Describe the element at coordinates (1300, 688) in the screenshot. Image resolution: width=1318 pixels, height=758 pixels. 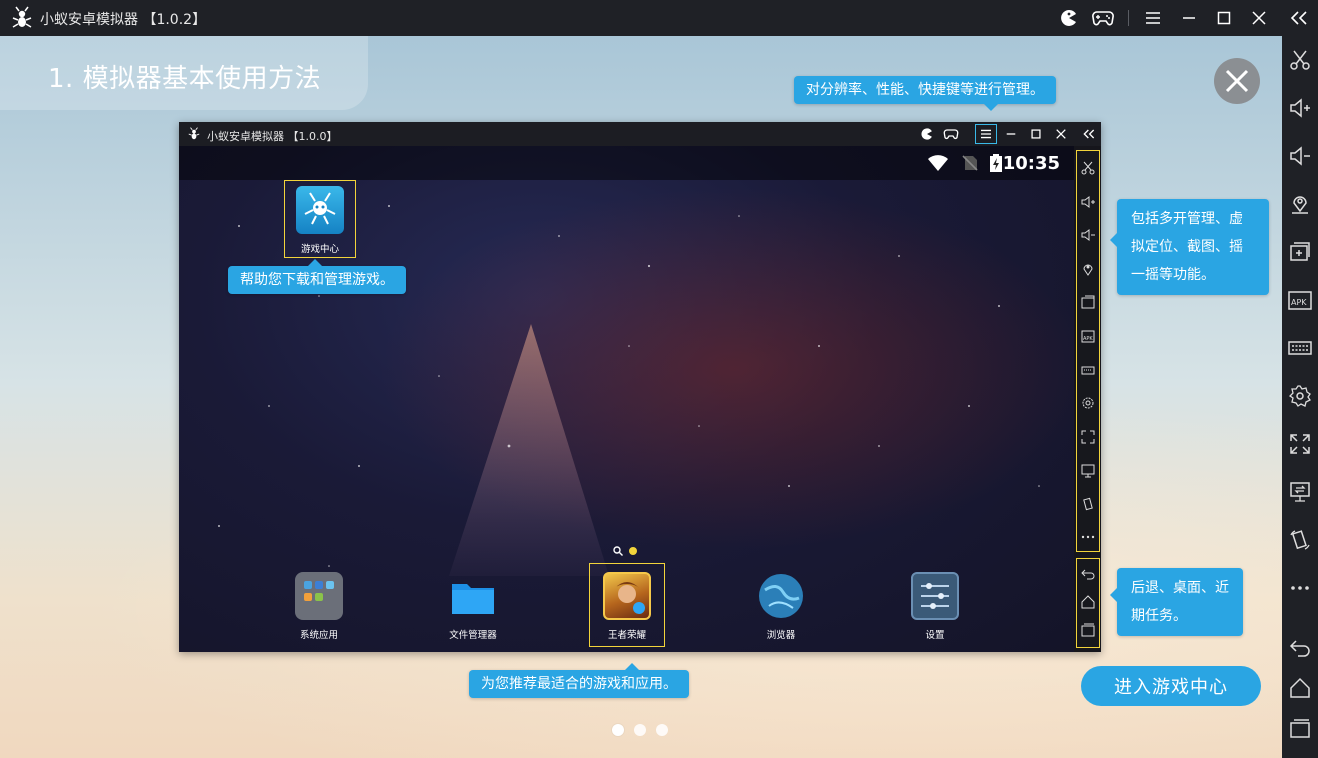
I see `home-icon` at that location.